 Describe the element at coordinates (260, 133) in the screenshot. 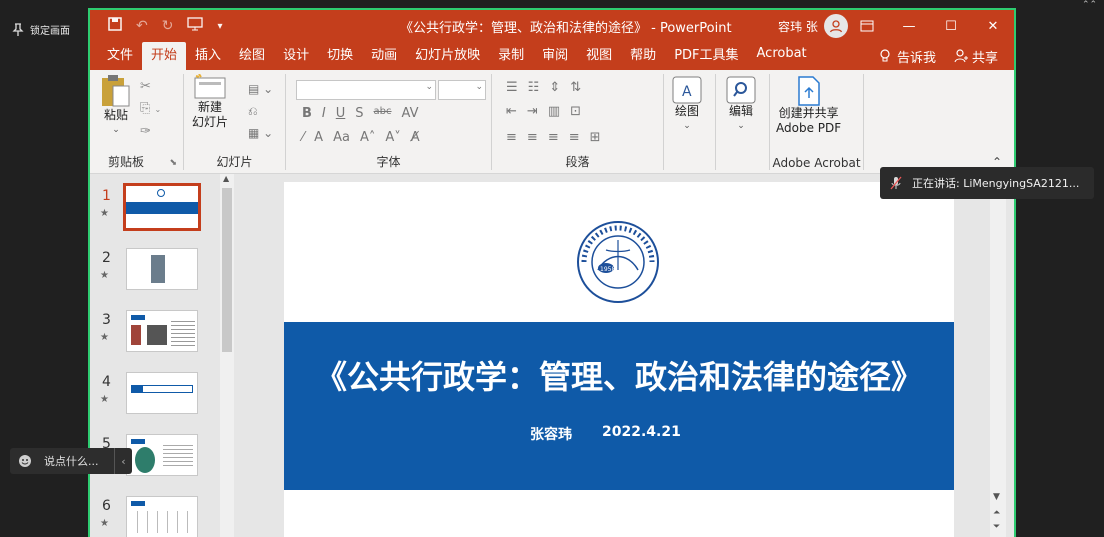

I see `section-icon: ▦ ⌄` at that location.